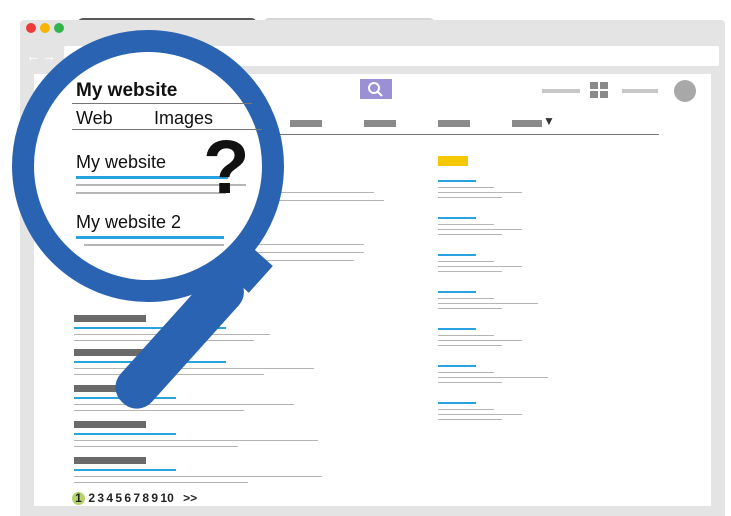 The height and width of the screenshot is (516, 731). I want to click on next-page-link: >>, so click(190, 498).